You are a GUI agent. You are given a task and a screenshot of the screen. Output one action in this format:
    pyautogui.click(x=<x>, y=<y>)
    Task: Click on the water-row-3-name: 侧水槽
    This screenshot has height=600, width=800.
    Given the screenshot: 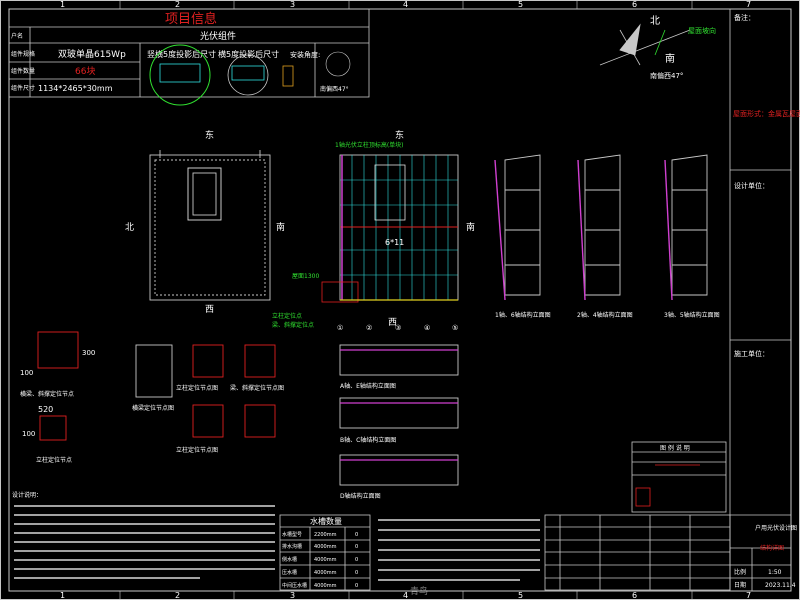 What is the action you would take?
    pyautogui.click(x=289, y=559)
    